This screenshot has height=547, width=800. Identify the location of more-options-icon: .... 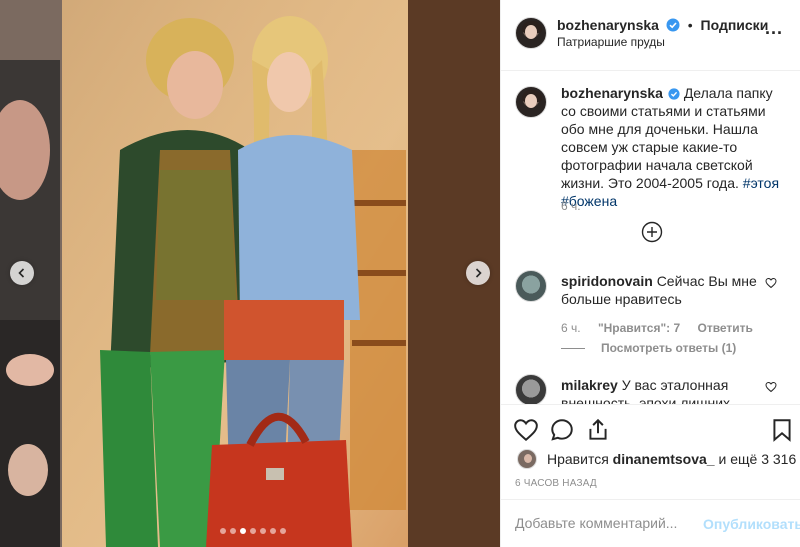
(774, 28).